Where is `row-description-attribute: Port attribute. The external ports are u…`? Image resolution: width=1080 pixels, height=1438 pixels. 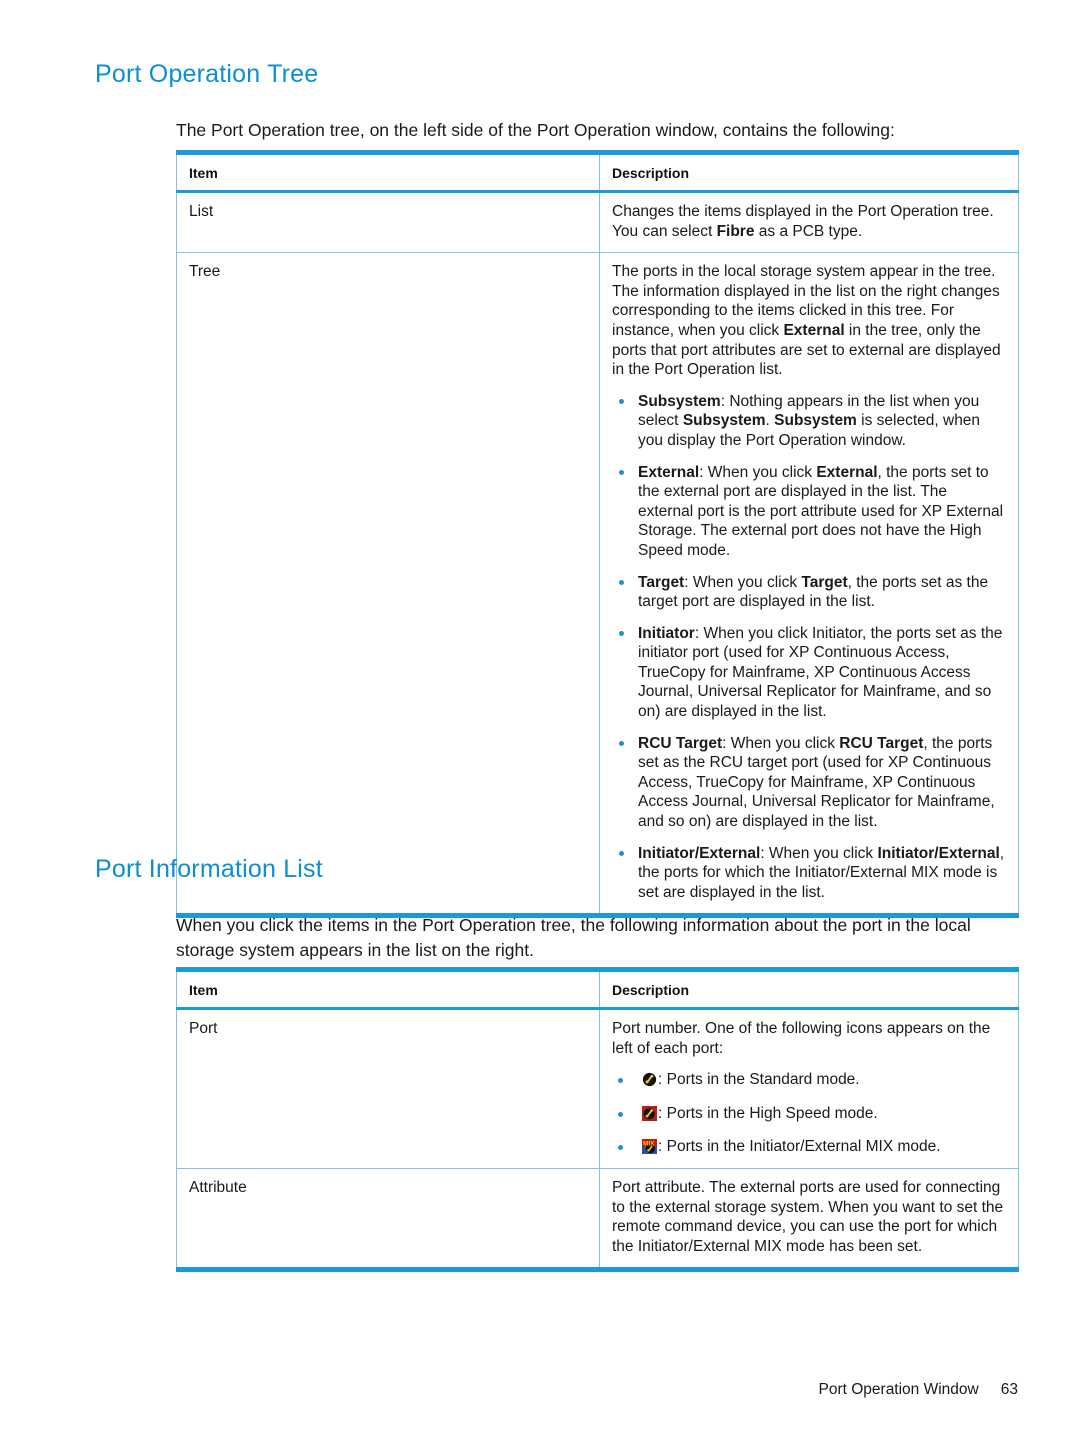 row-description-attribute: Port attribute. The external ports are u… is located at coordinates (809, 1218).